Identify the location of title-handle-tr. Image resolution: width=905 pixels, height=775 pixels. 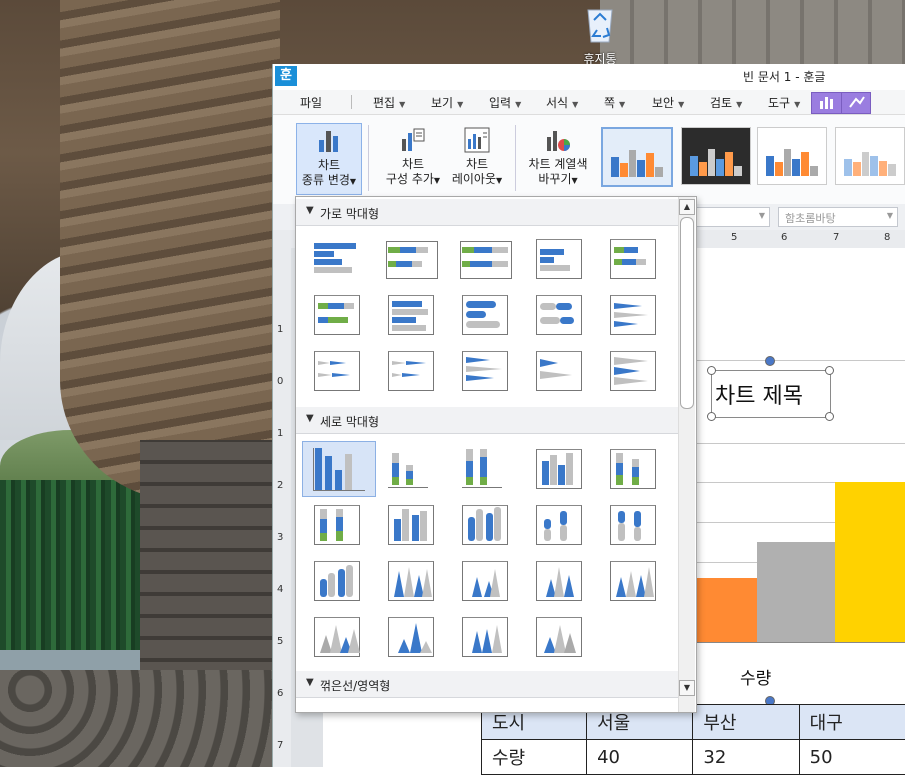
(829, 370).